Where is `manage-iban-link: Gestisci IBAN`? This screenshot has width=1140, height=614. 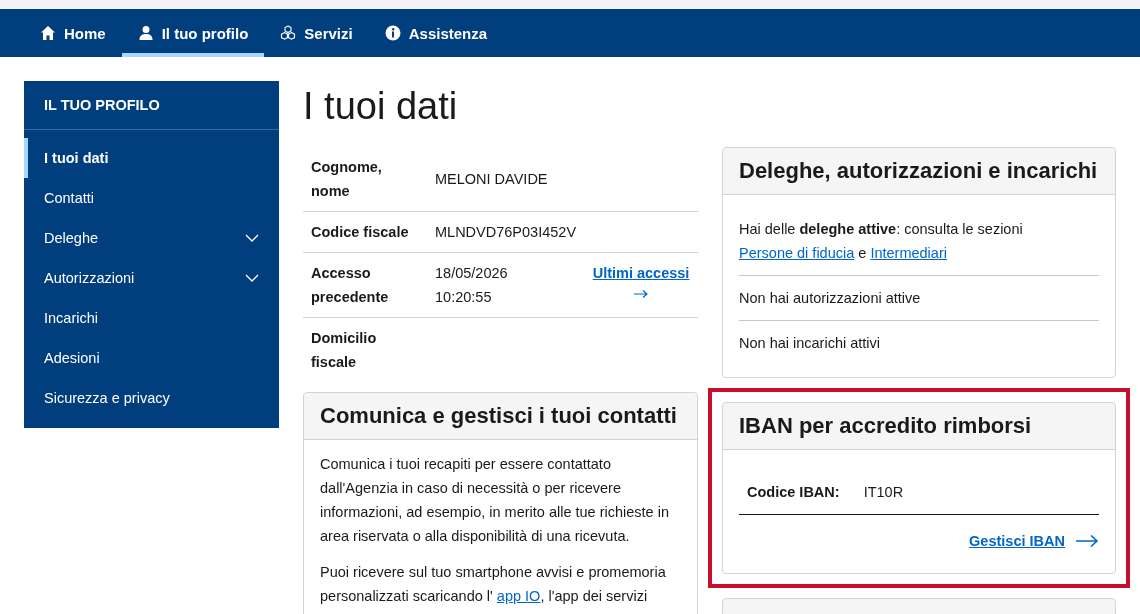 manage-iban-link: Gestisci IBAN is located at coordinates (1017, 541).